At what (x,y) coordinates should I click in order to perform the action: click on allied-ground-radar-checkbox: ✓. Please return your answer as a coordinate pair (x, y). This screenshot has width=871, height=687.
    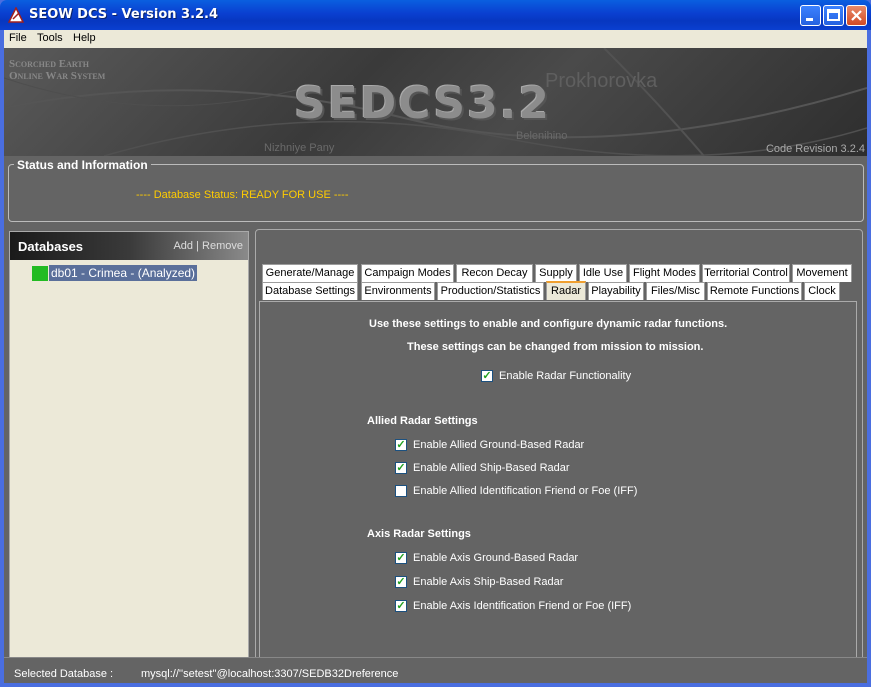
    Looking at the image, I should click on (401, 445).